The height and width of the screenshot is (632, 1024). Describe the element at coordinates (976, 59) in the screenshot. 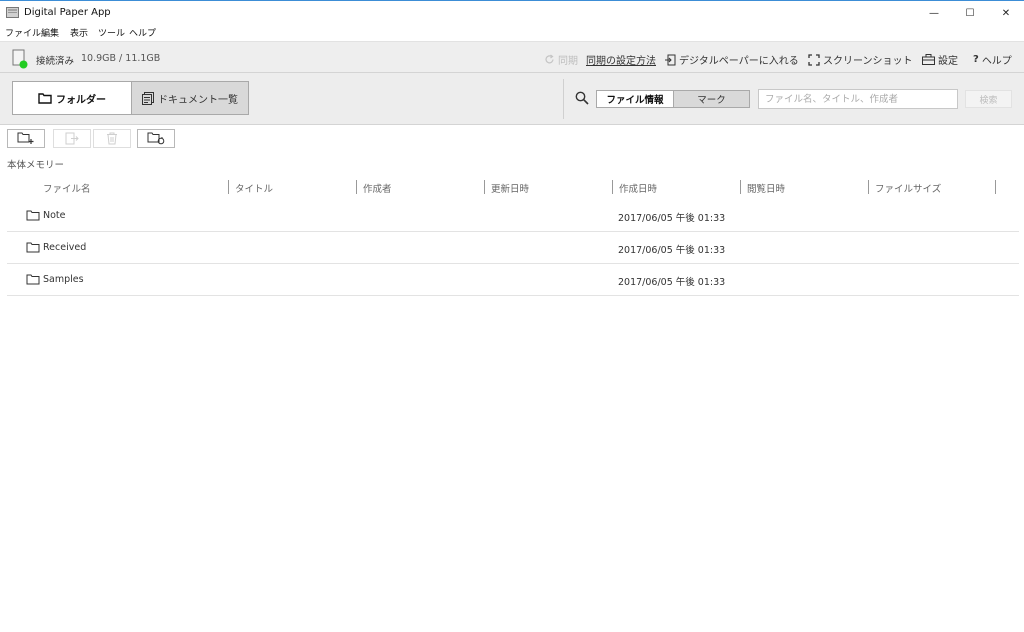

I see `question-mark-icon: ?` at that location.